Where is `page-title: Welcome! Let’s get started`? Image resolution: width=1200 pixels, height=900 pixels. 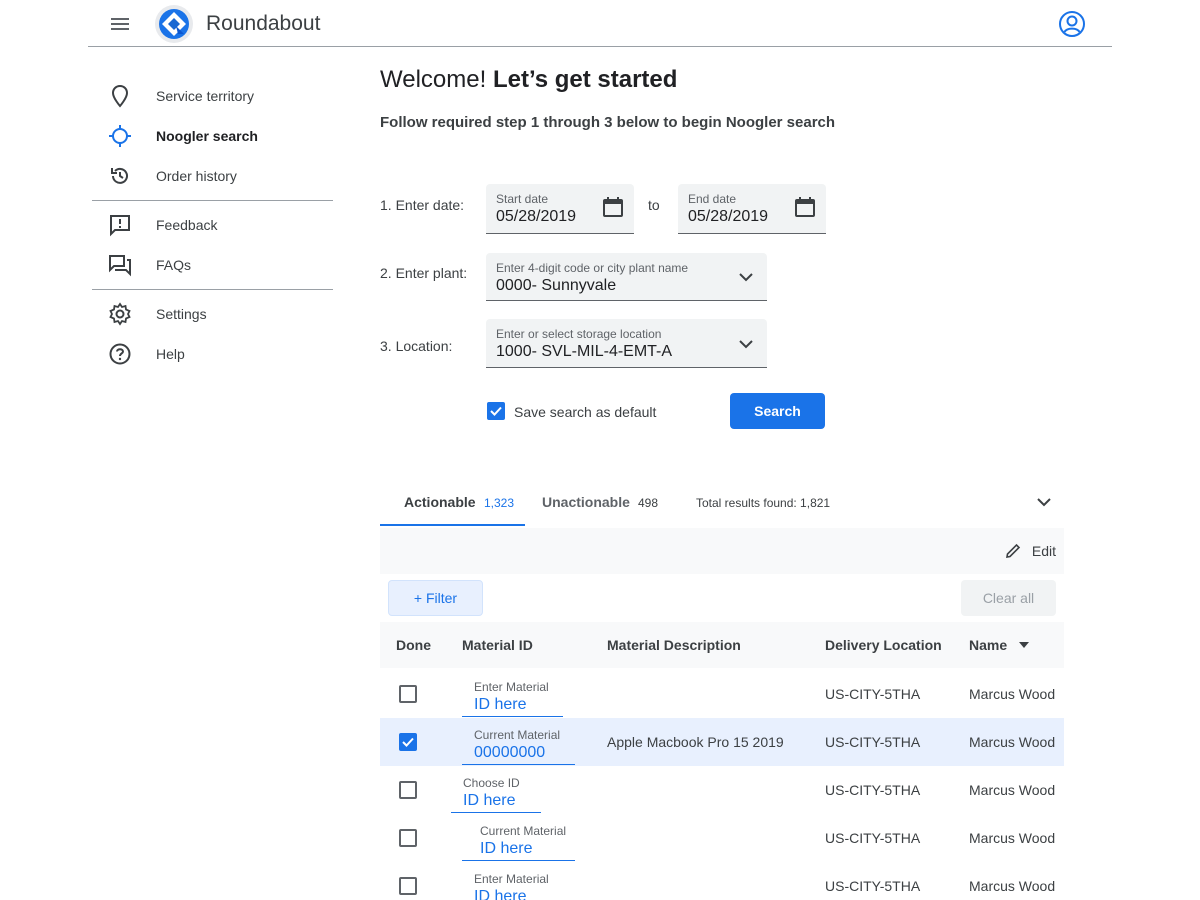 page-title: Welcome! Let’s get started is located at coordinates (528, 80).